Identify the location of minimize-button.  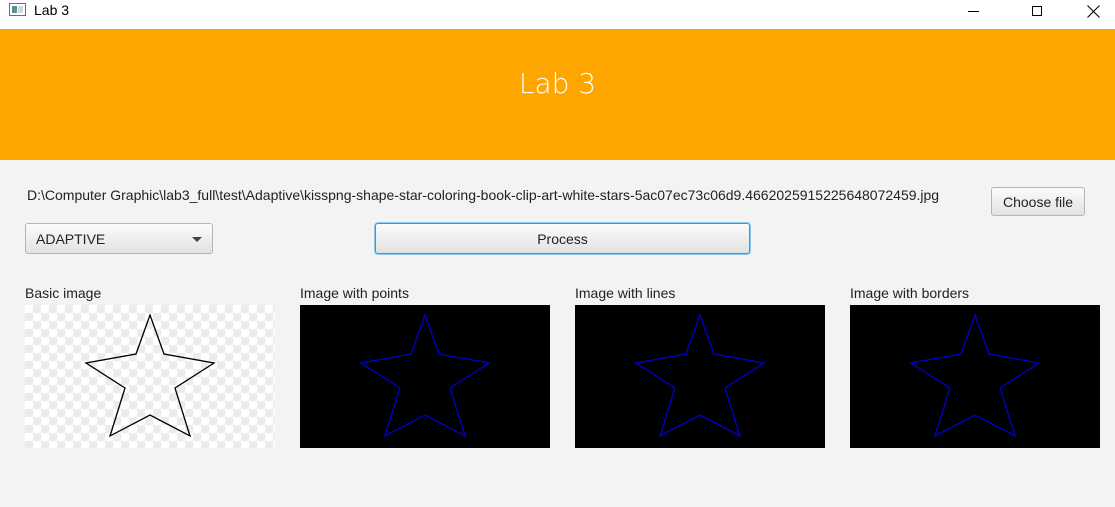
(973, 11).